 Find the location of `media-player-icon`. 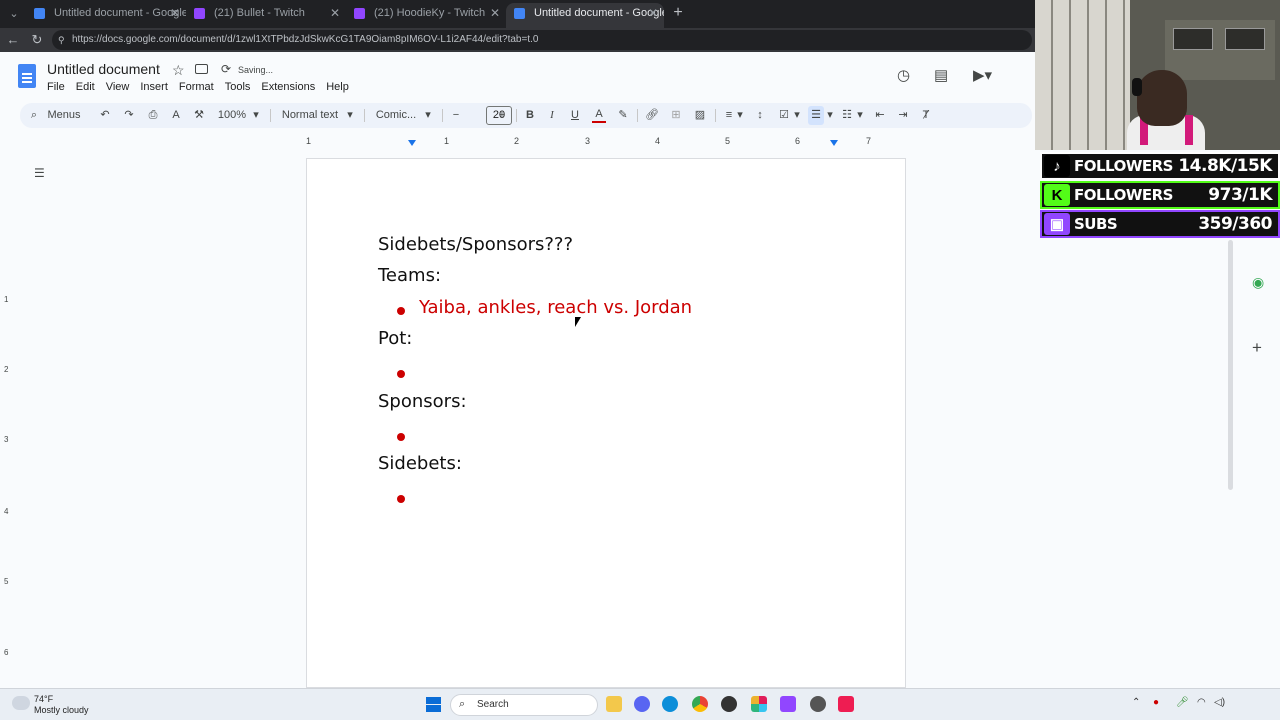

media-player-icon is located at coordinates (729, 704).